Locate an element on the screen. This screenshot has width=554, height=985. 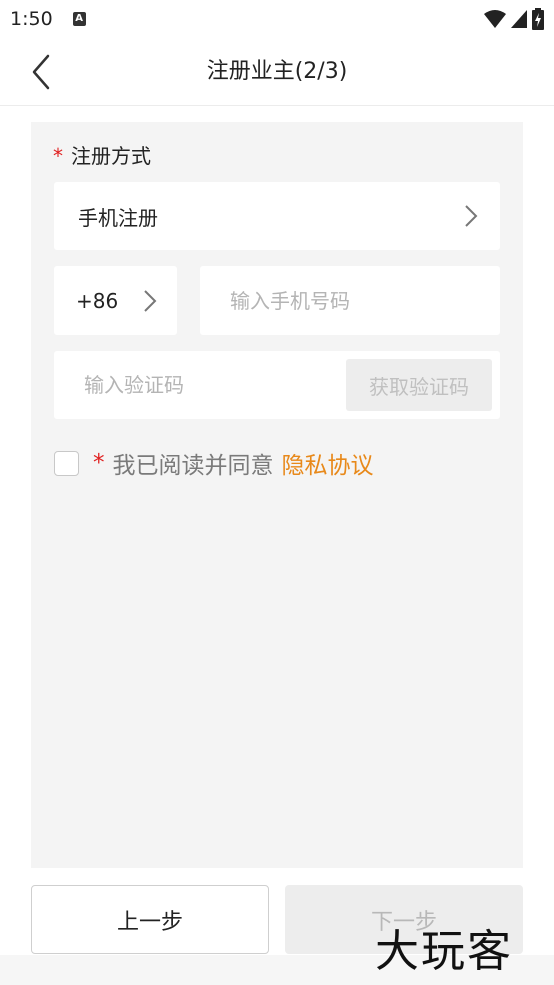
status-icons is located at coordinates (514, 19).